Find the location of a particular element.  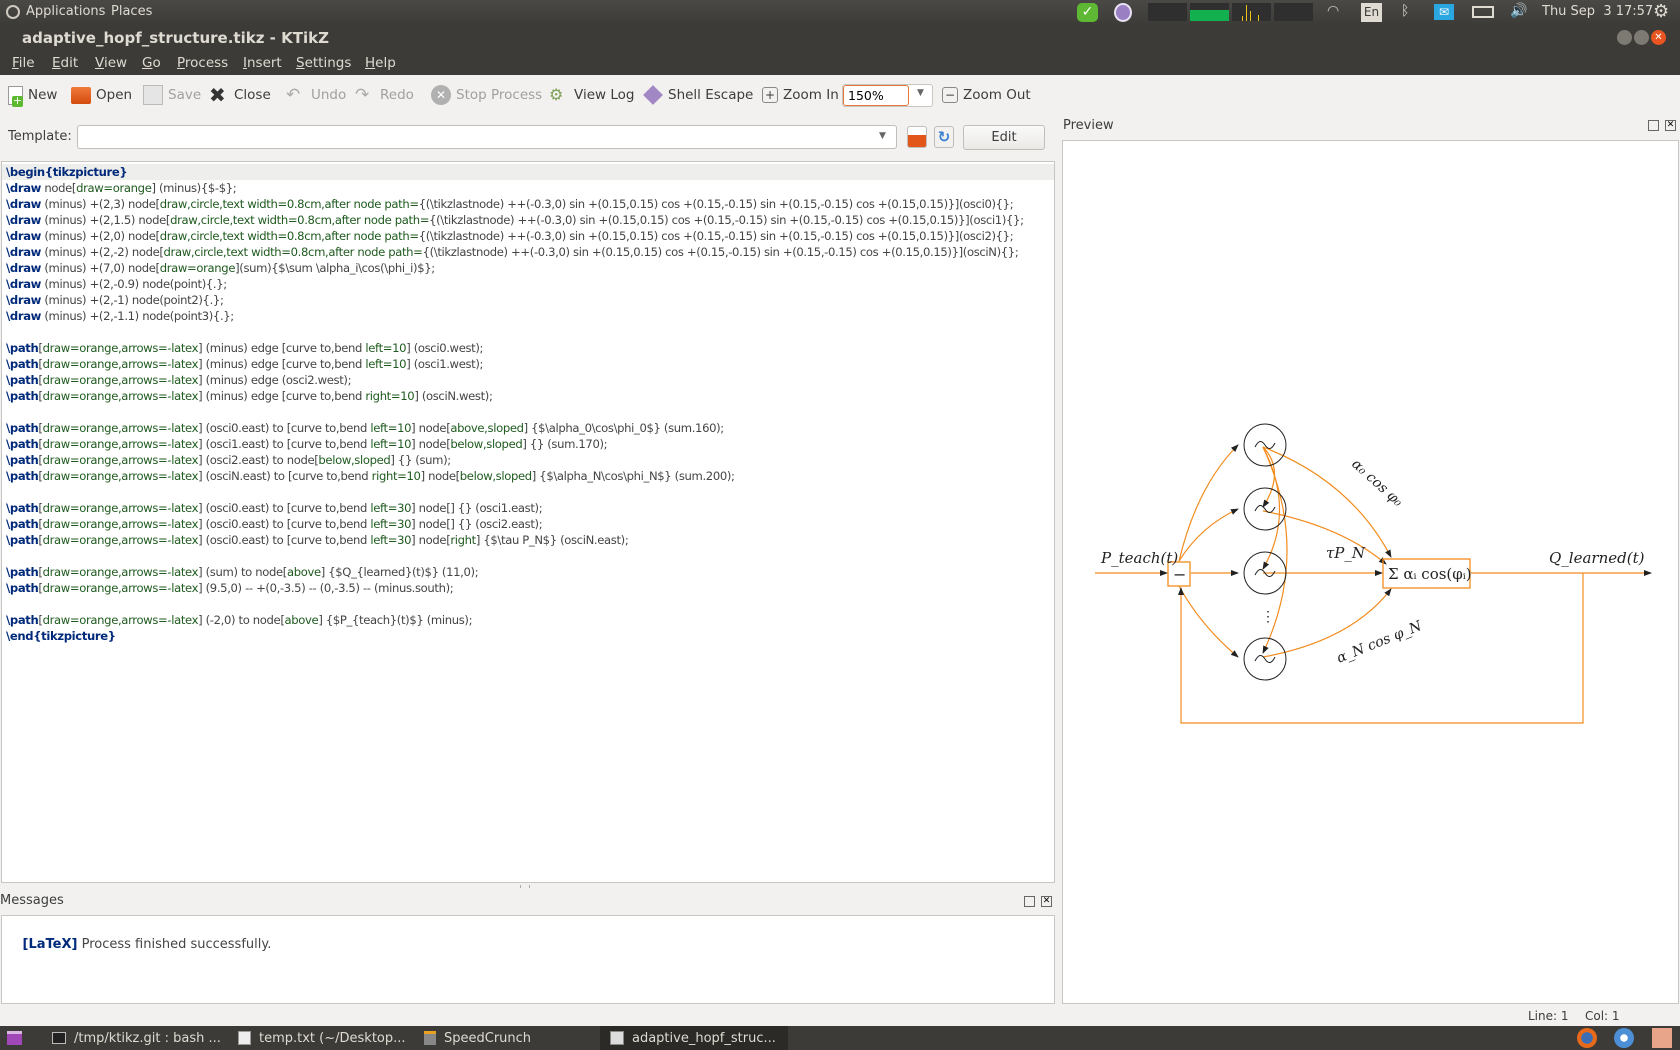

stop-process-button: ✕ Stop Process is located at coordinates (486, 95).